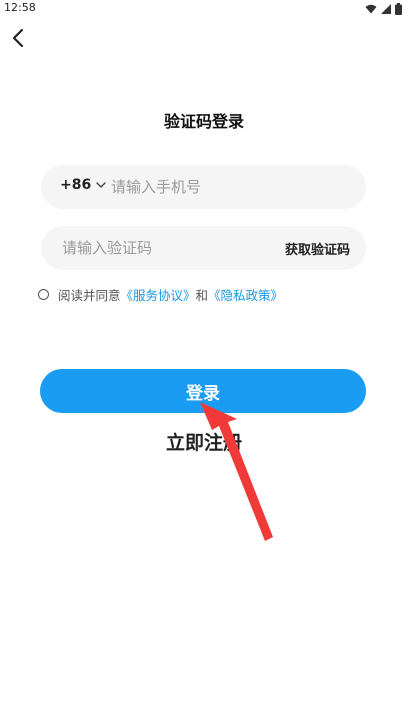 Image resolution: width=408 pixels, height=728 pixels. I want to click on page-title: 验证码登录, so click(203, 121).